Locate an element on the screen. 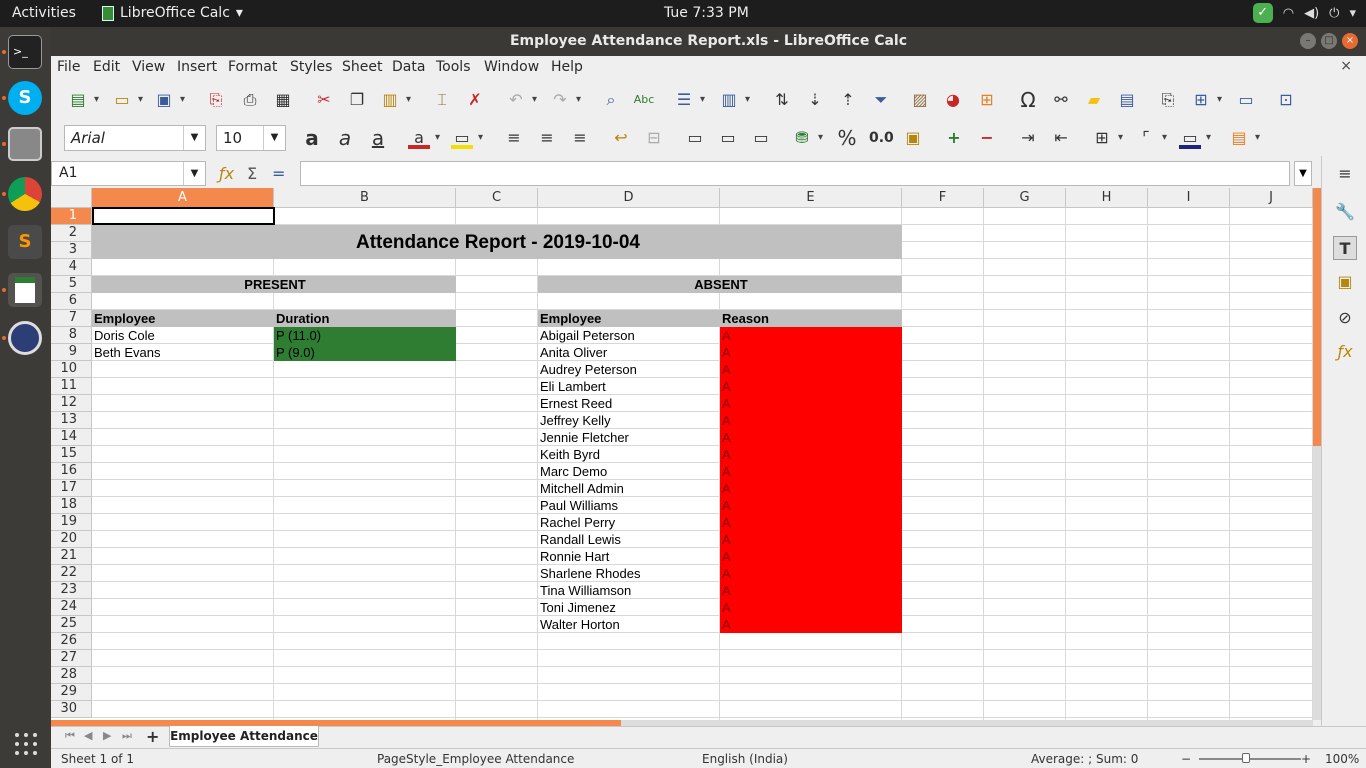  delete-decimal-icon: − is located at coordinates (987, 138).